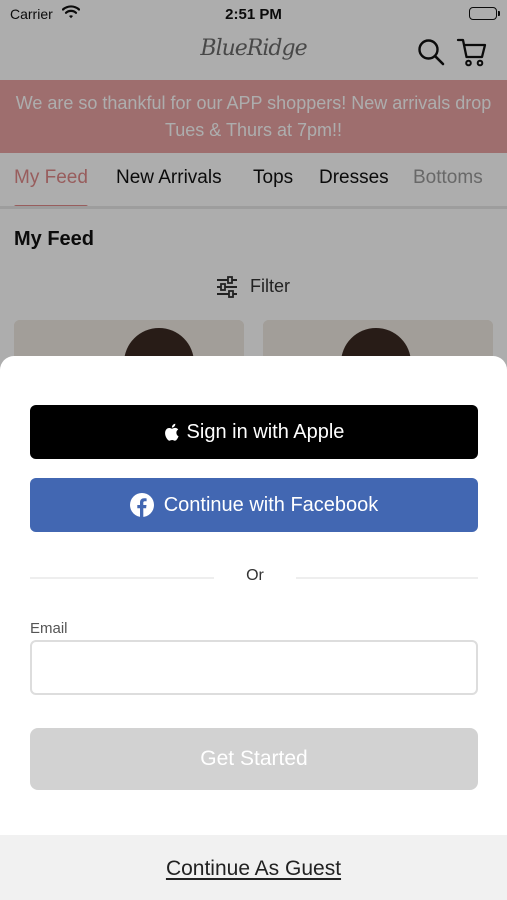 The width and height of the screenshot is (507, 900). I want to click on guest-footer: Continue As Guest, so click(253, 867).